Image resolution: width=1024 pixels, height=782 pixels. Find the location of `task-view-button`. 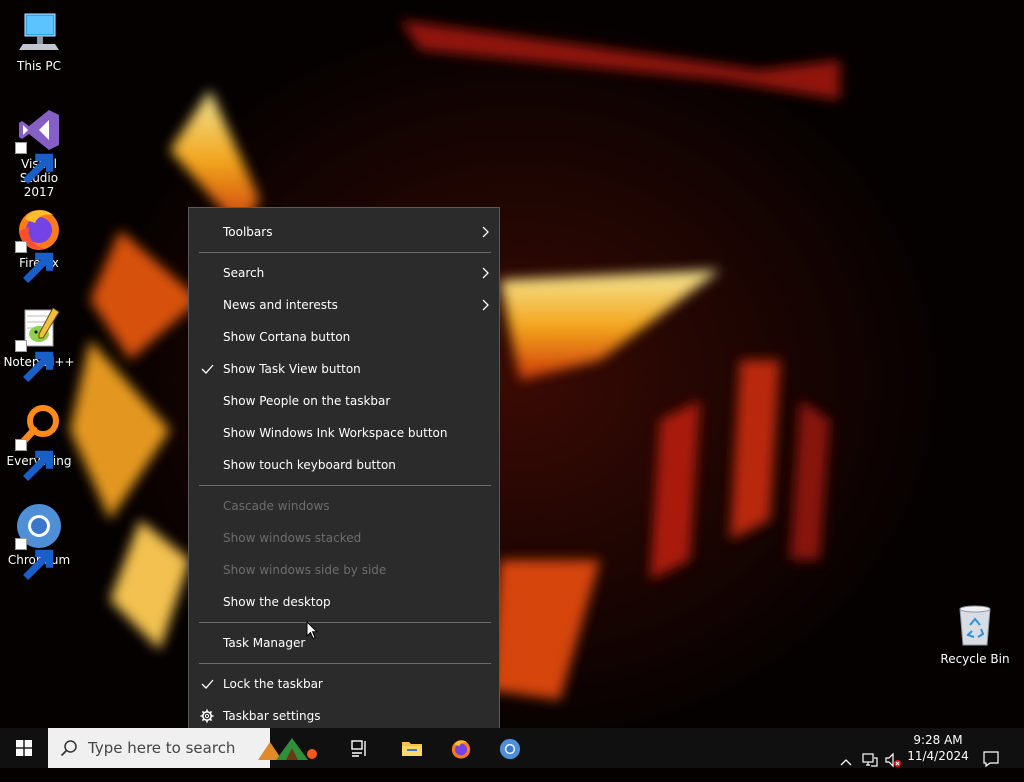

task-view-button is located at coordinates (360, 748).